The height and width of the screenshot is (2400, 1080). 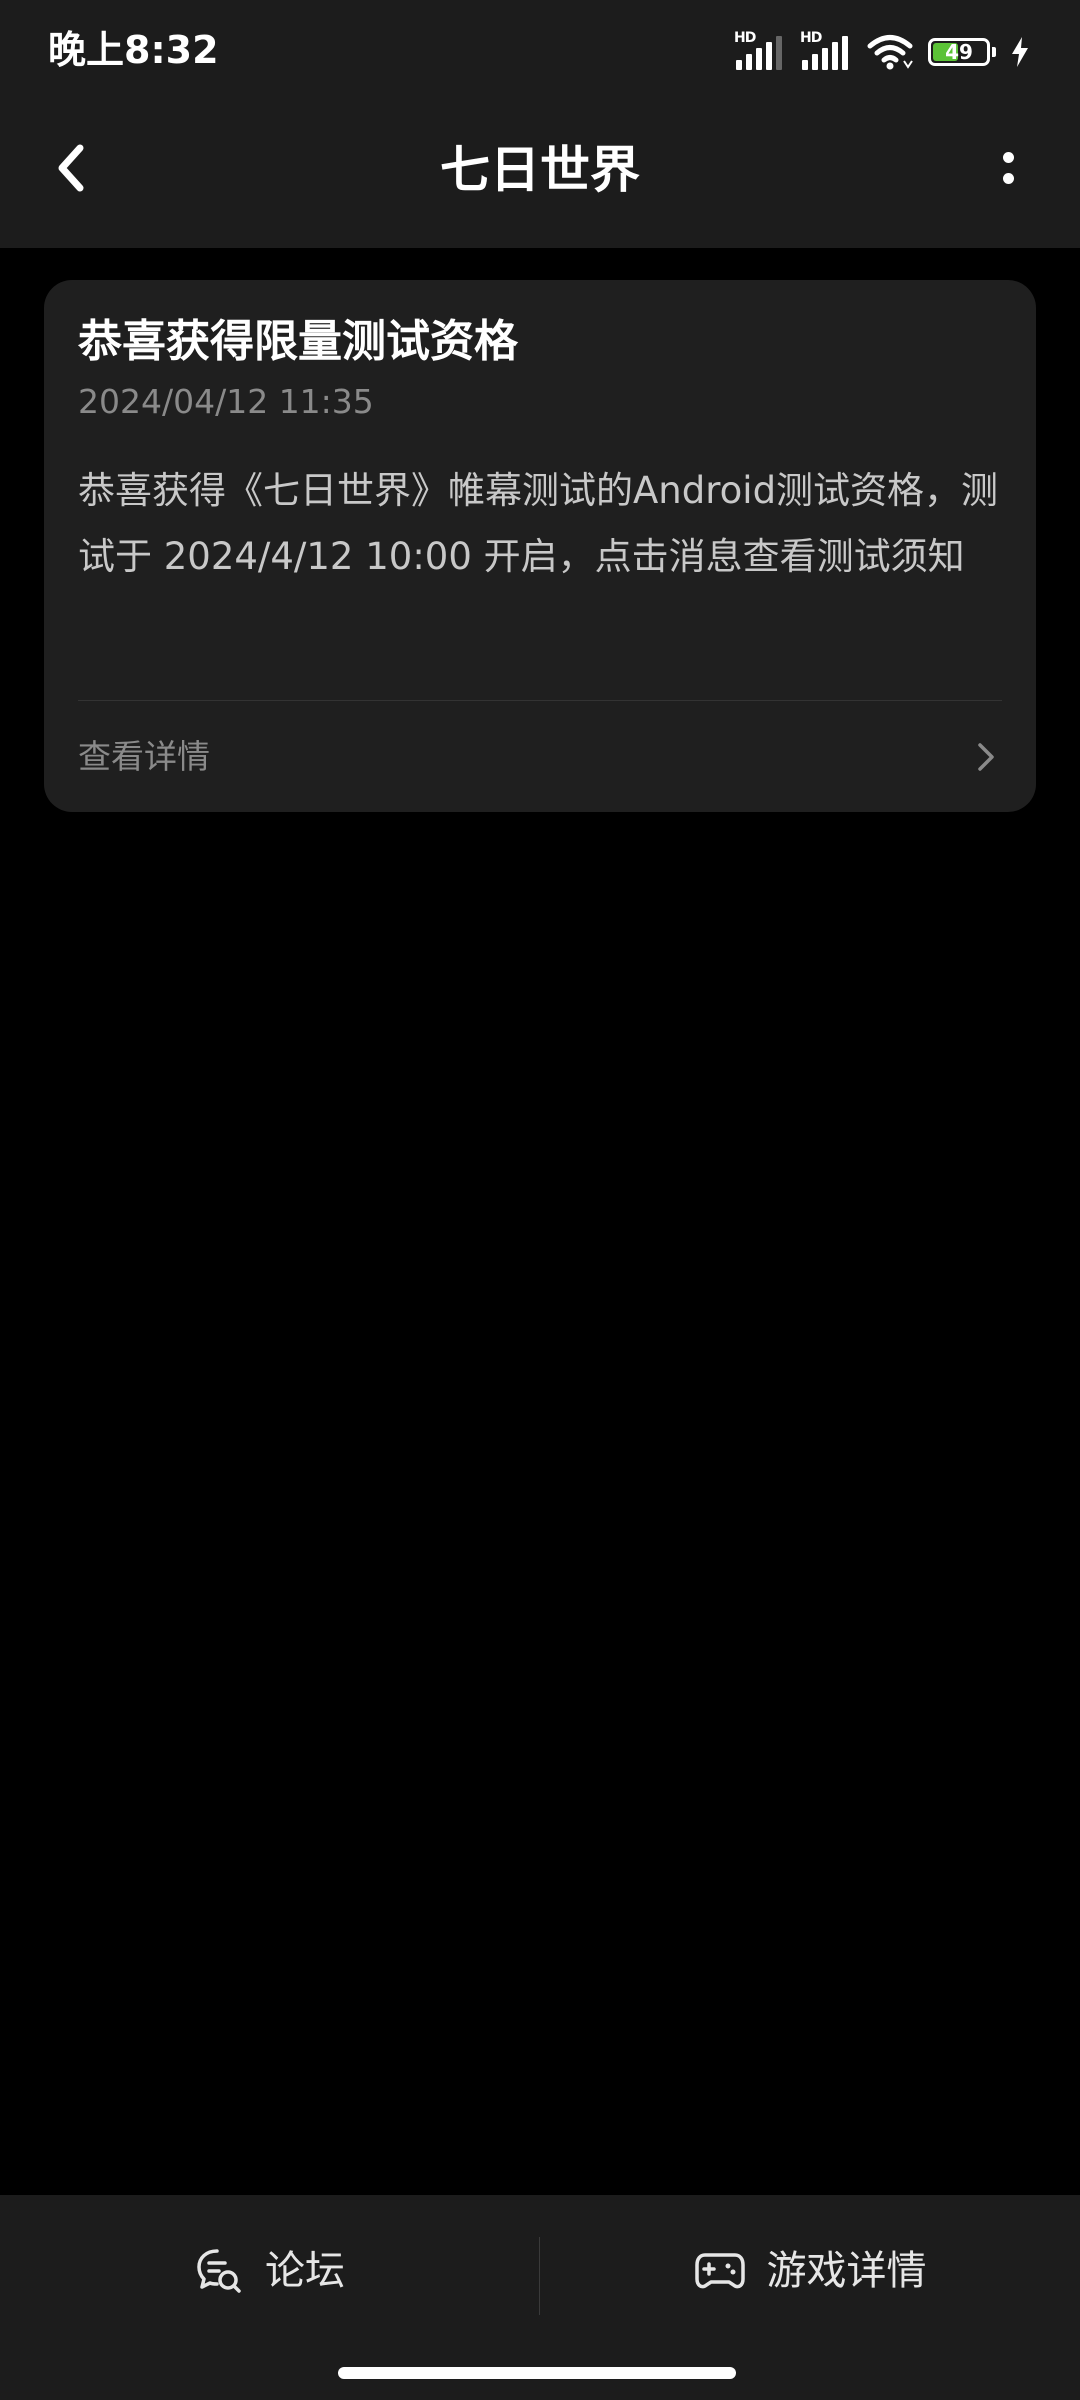 What do you see at coordinates (144, 756) in the screenshot?
I see `view-details-label: 查看详情` at bounding box center [144, 756].